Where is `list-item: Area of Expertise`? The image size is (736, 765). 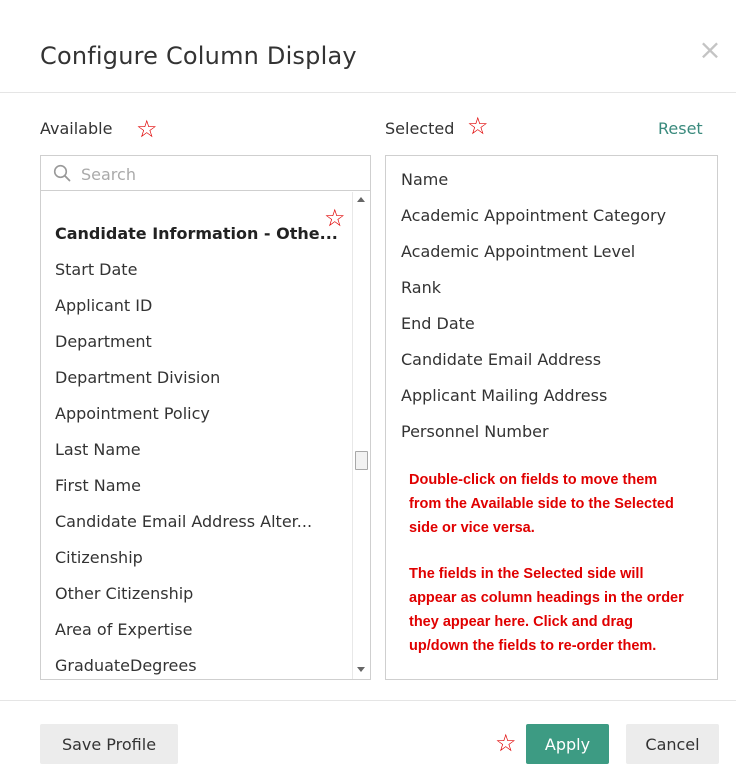
list-item: Area of Expertise is located at coordinates (123, 629).